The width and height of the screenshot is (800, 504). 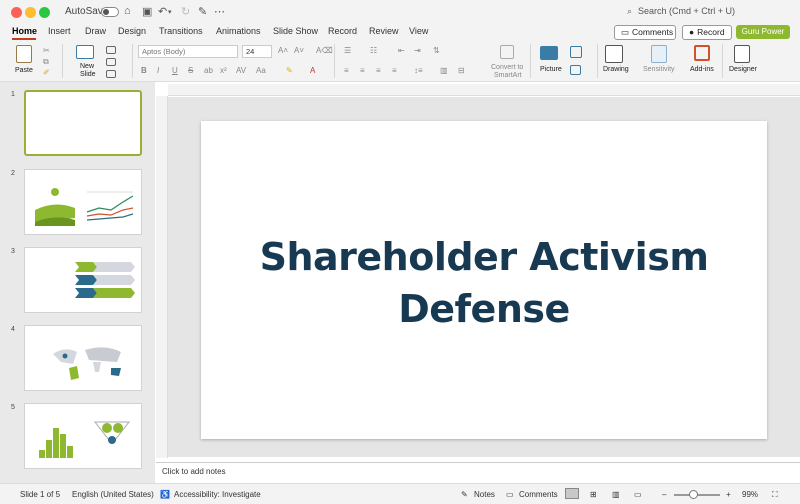 What do you see at coordinates (572, 493) in the screenshot?
I see `normal-view-icon` at bounding box center [572, 493].